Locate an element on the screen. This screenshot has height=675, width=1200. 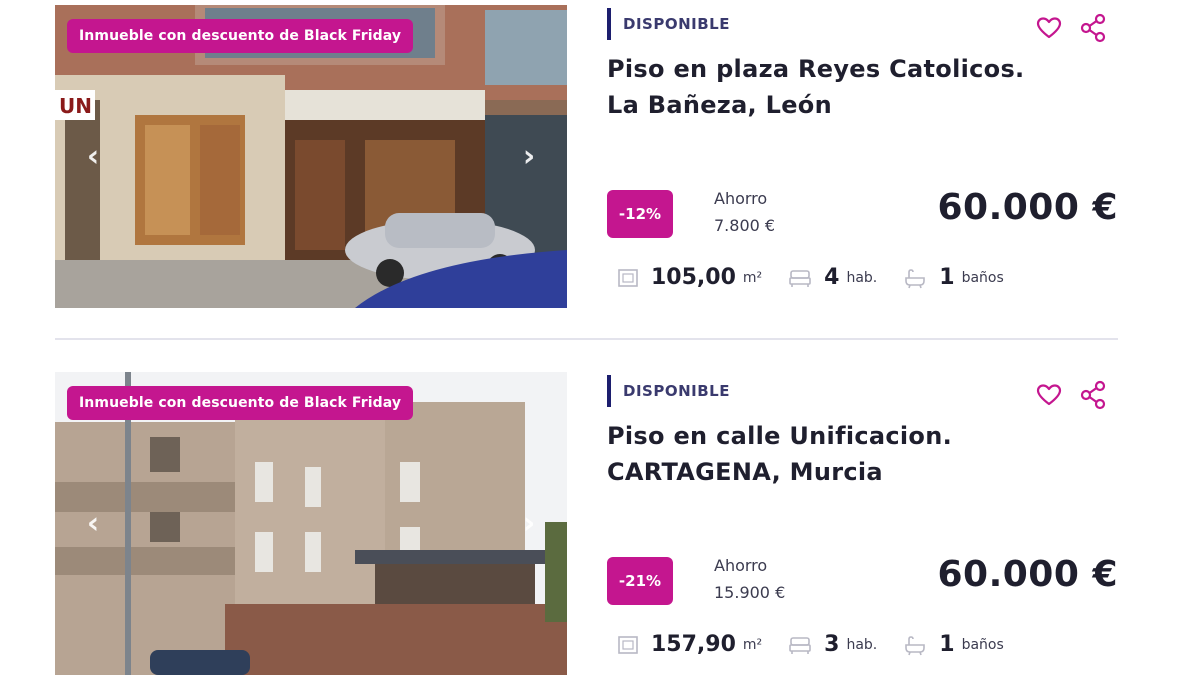
area-feature: 157,90 m² is located at coordinates (689, 644).